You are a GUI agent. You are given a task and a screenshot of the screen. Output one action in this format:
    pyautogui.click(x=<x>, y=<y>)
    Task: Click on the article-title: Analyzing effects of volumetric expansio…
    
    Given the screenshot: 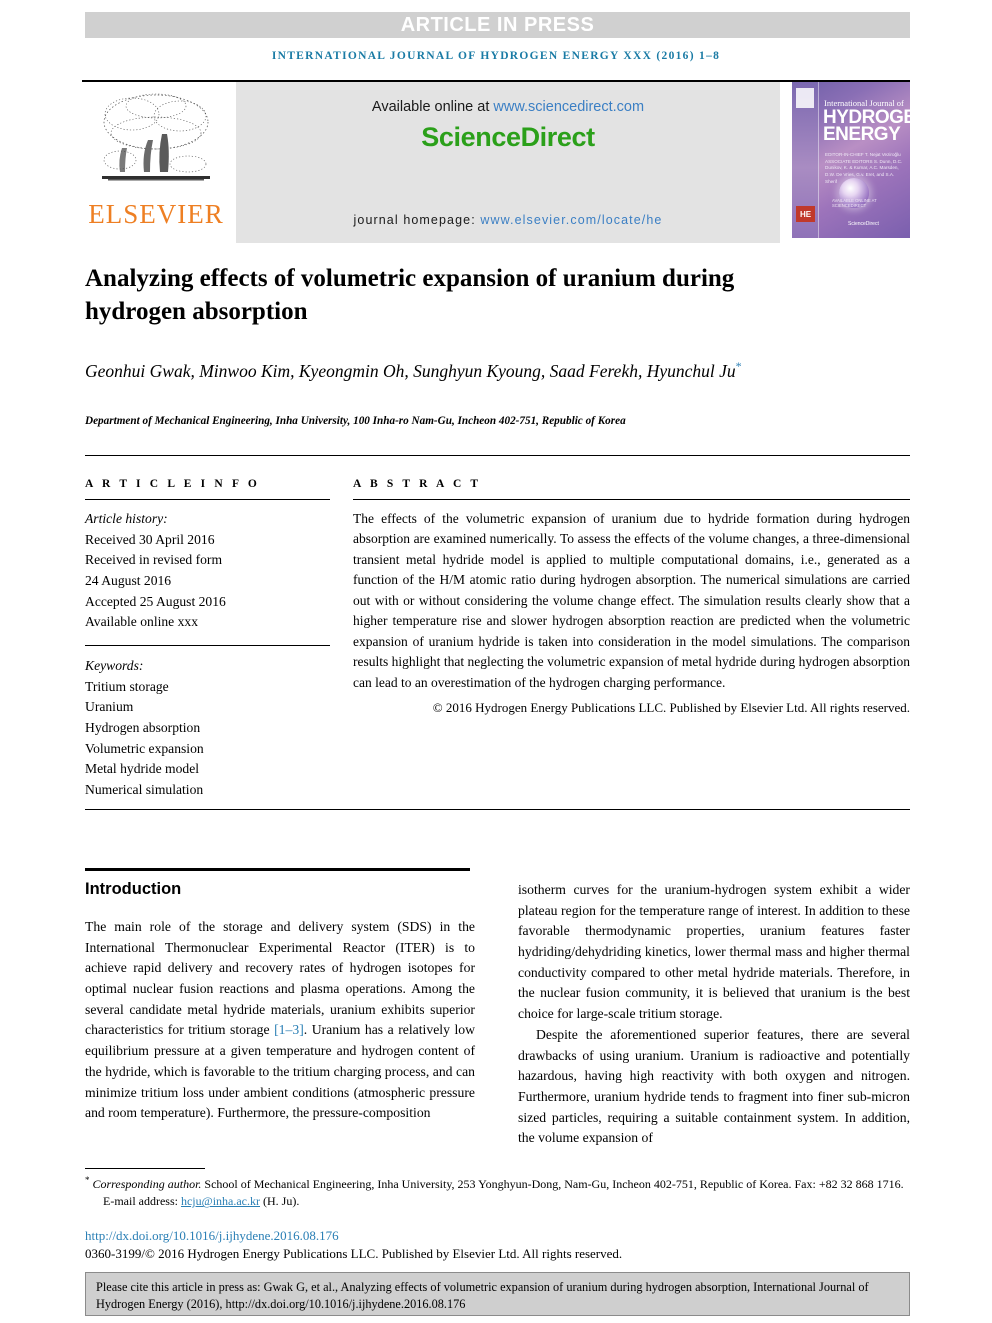 What is the action you would take?
    pyautogui.click(x=410, y=295)
    